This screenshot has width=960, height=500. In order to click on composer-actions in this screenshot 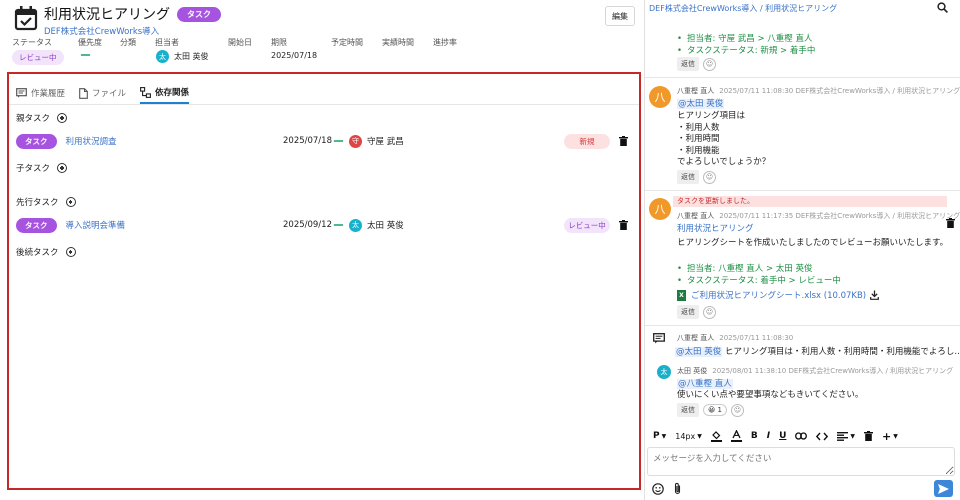, I will do `click(667, 488)`.